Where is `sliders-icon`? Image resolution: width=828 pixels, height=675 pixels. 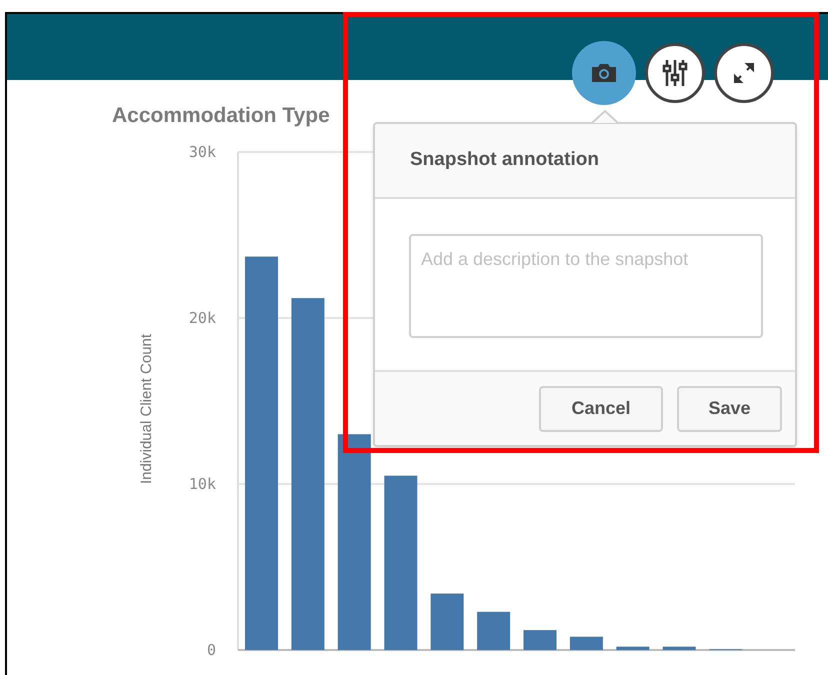 sliders-icon is located at coordinates (675, 73).